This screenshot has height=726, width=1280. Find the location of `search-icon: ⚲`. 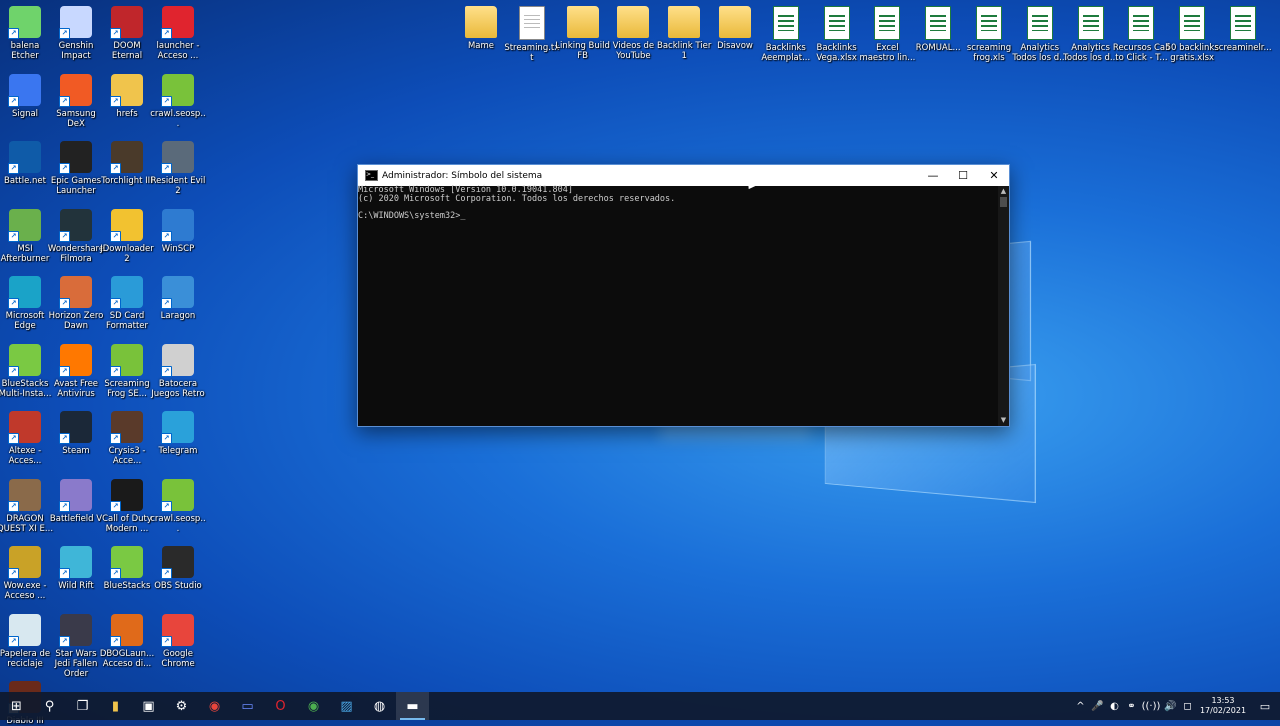

search-icon: ⚲ is located at coordinates (49, 706).